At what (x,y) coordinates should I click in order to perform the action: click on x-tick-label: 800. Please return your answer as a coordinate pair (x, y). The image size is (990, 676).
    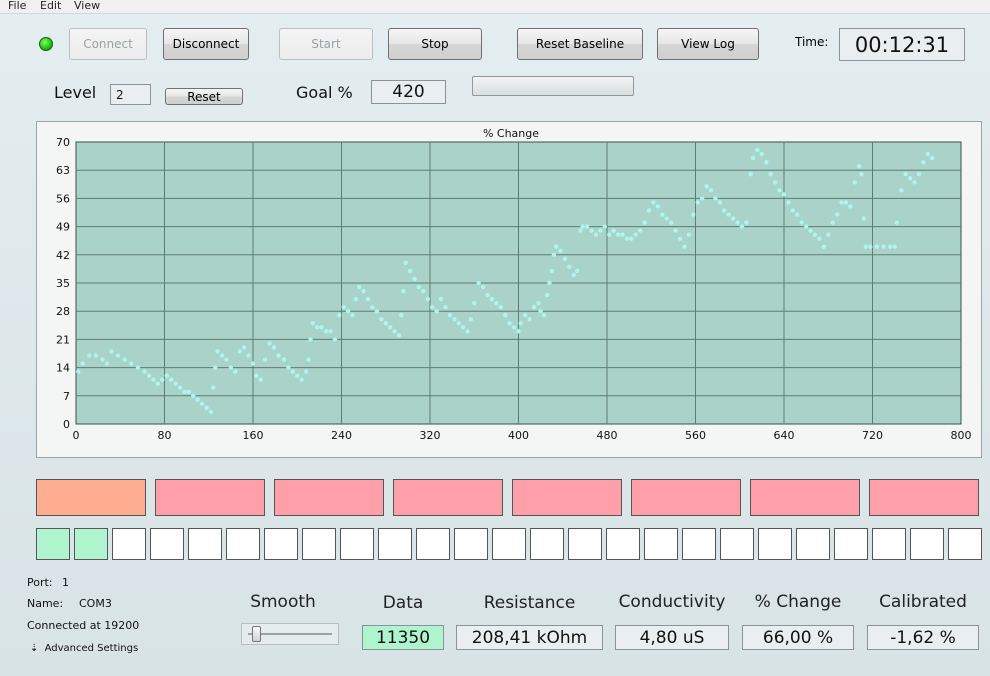
    Looking at the image, I should click on (961, 435).